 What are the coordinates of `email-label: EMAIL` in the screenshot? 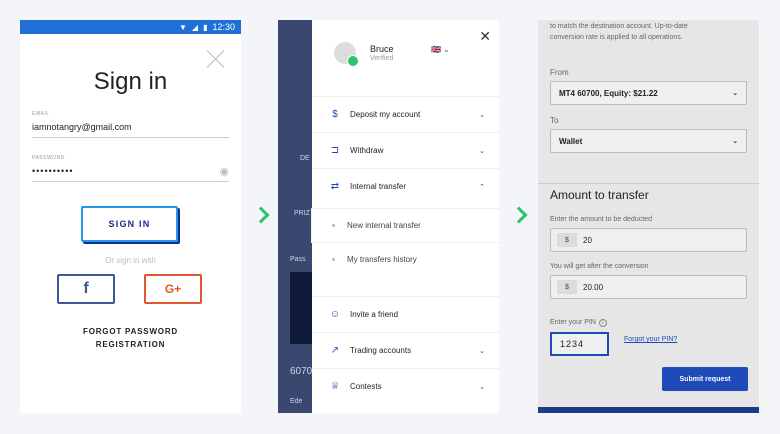 It's located at (41, 114).